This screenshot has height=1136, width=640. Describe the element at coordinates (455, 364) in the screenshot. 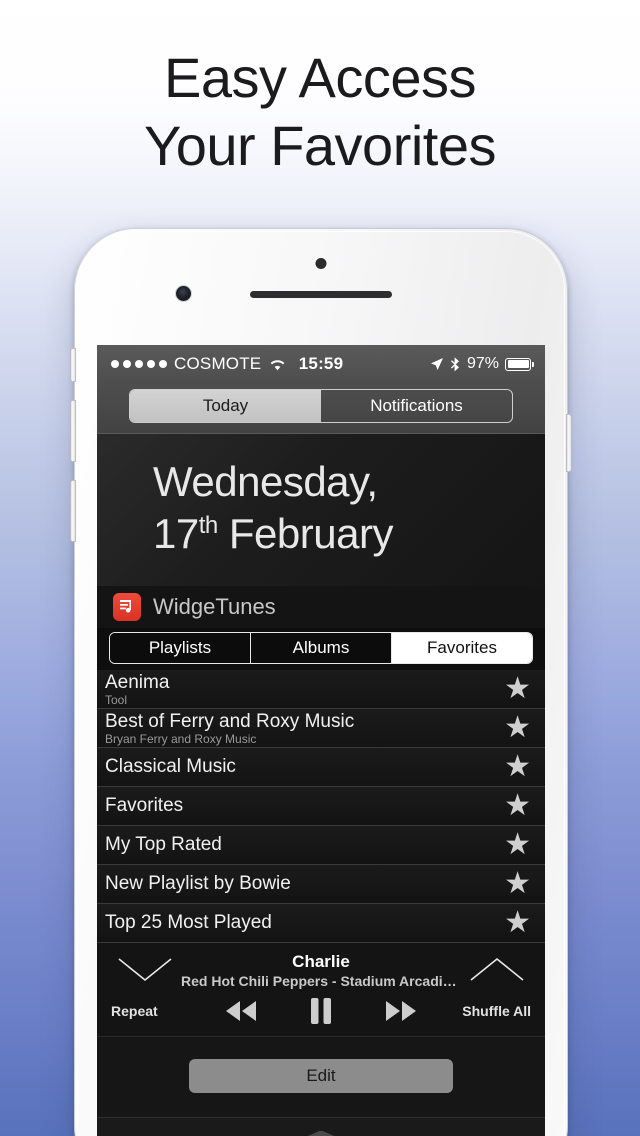

I see `bluetooth-icon` at that location.